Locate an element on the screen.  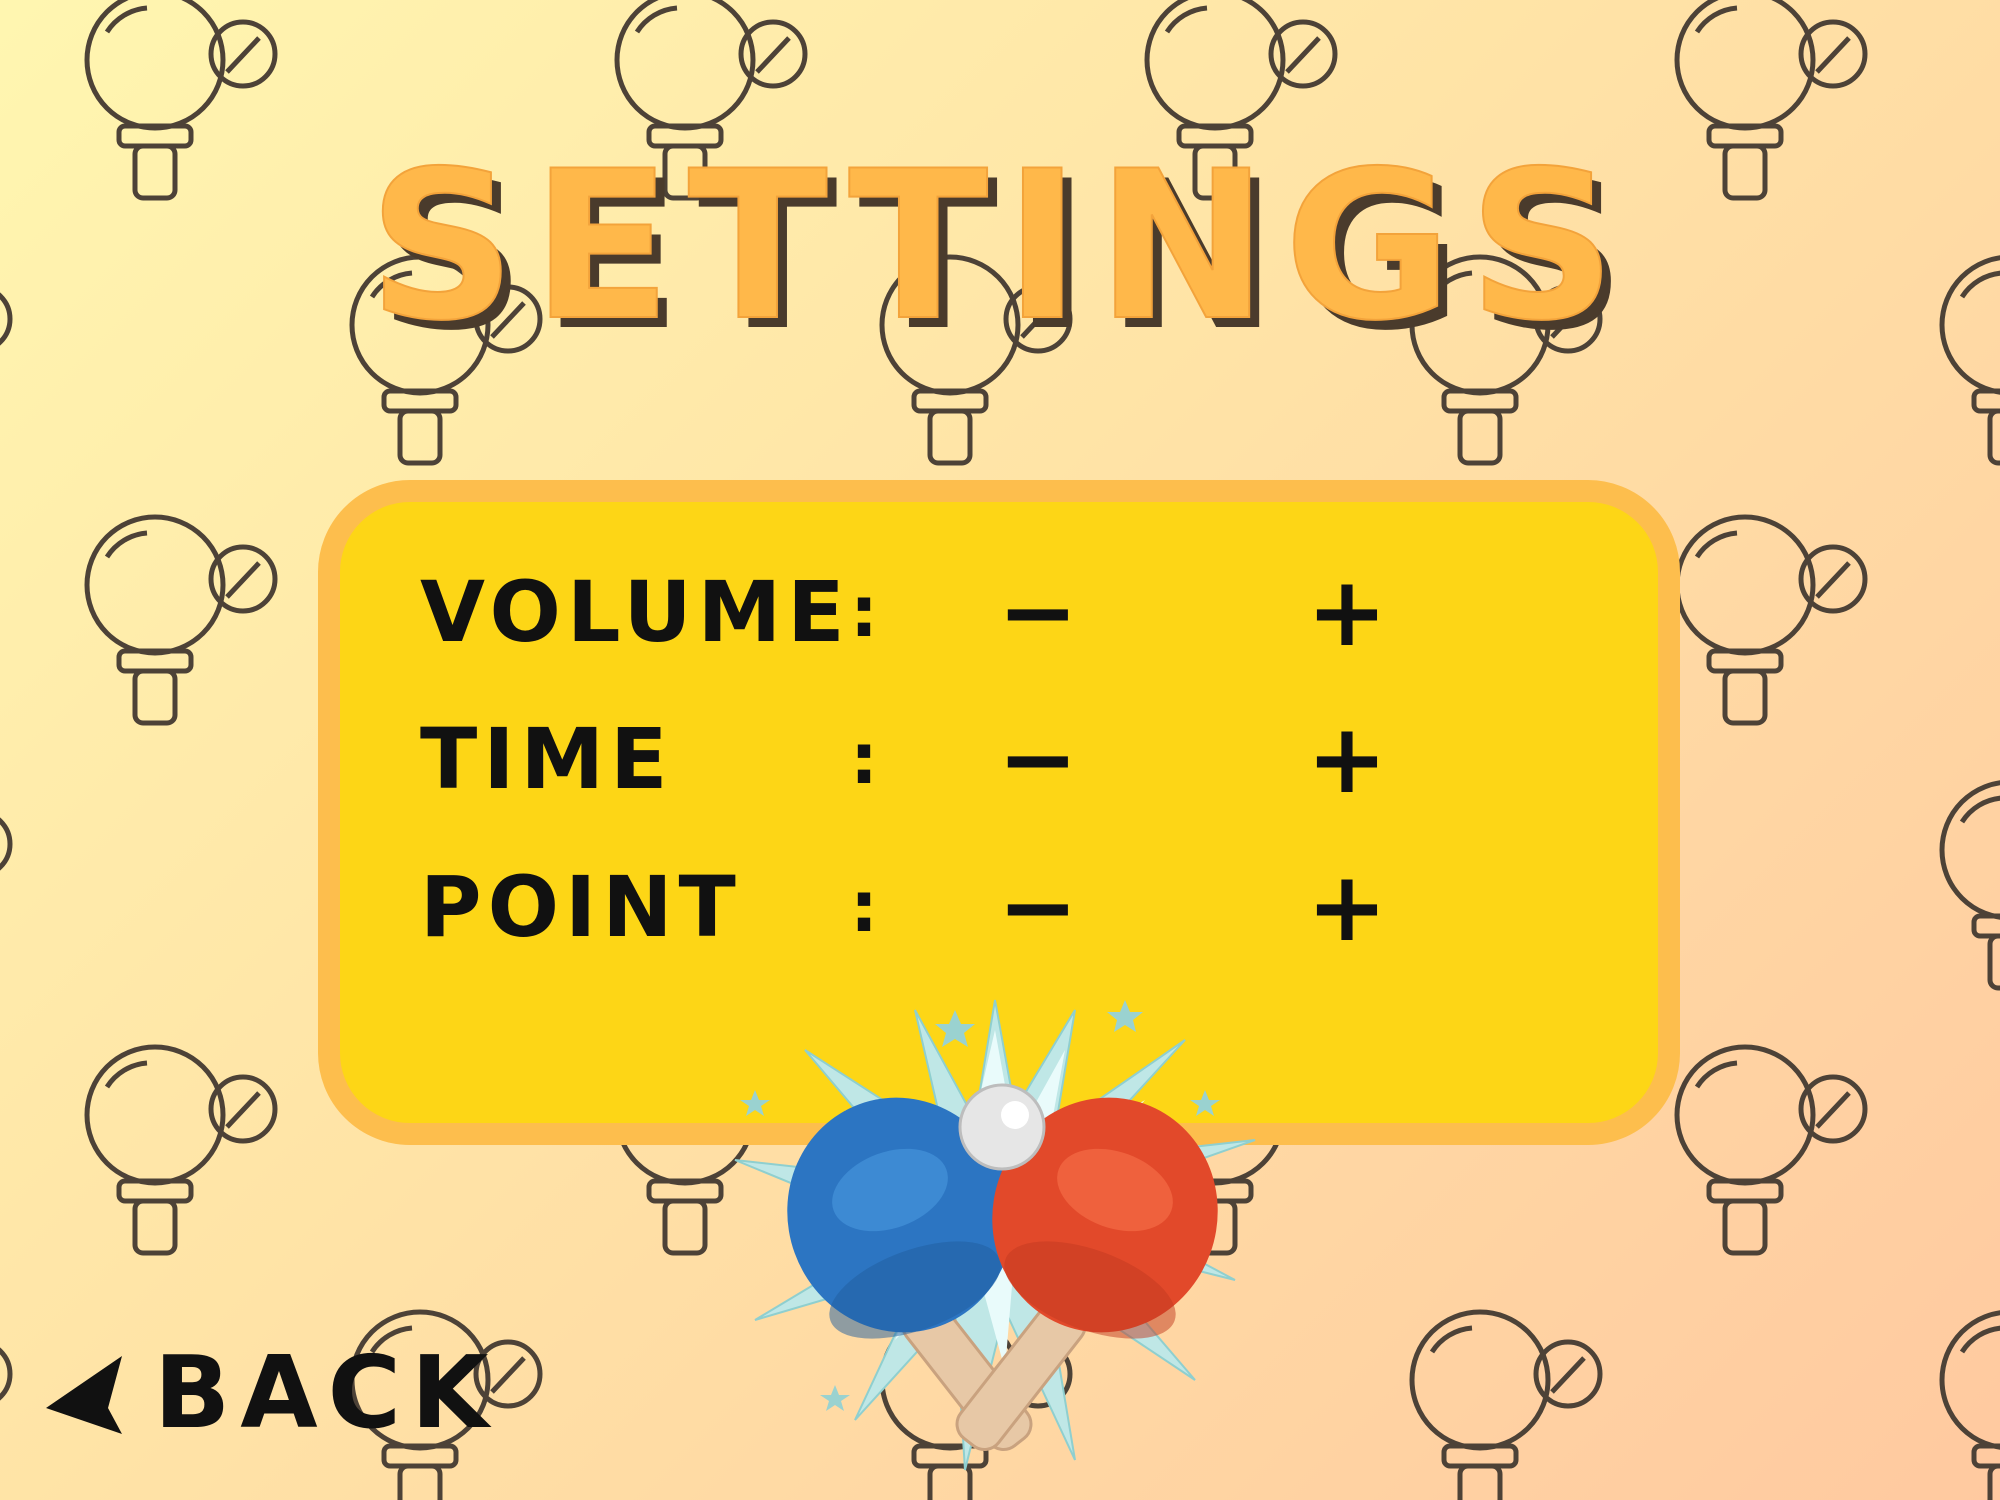
volume-decrease-button: − is located at coordinates (1038, 612).